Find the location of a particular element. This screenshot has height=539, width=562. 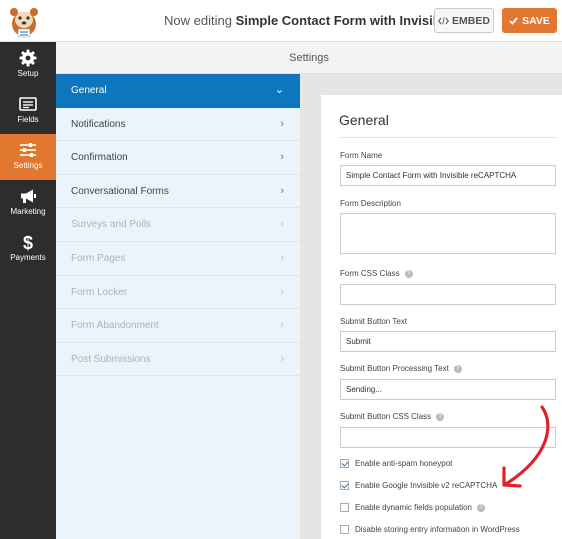

panel-item-general: General ⌄ is located at coordinates (178, 91).